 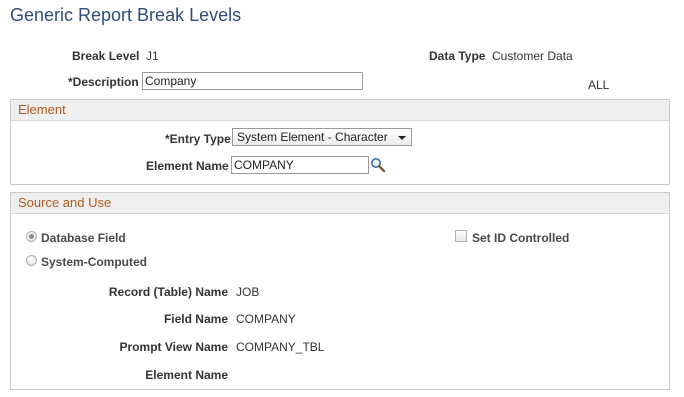 I want to click on break-level-label: Break Level, so click(x=106, y=56).